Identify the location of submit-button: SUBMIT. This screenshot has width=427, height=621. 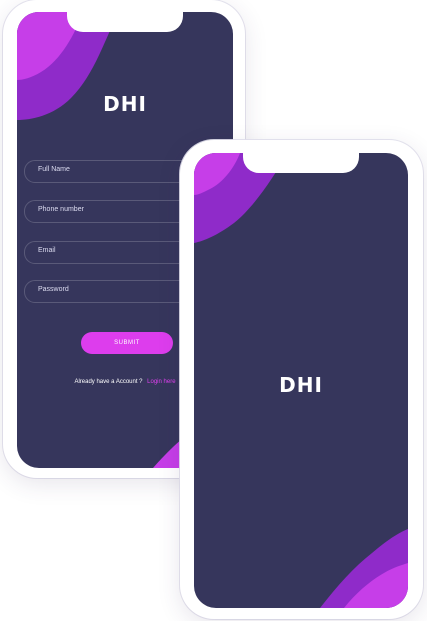
(127, 343).